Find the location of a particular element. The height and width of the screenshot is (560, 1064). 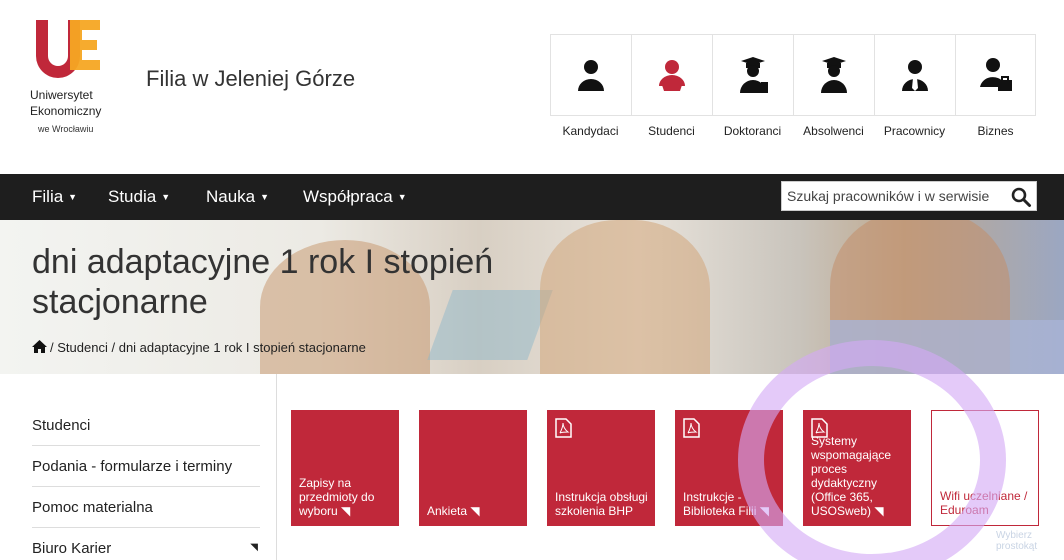

sidebar-item-label: Studenci is located at coordinates (61, 425).